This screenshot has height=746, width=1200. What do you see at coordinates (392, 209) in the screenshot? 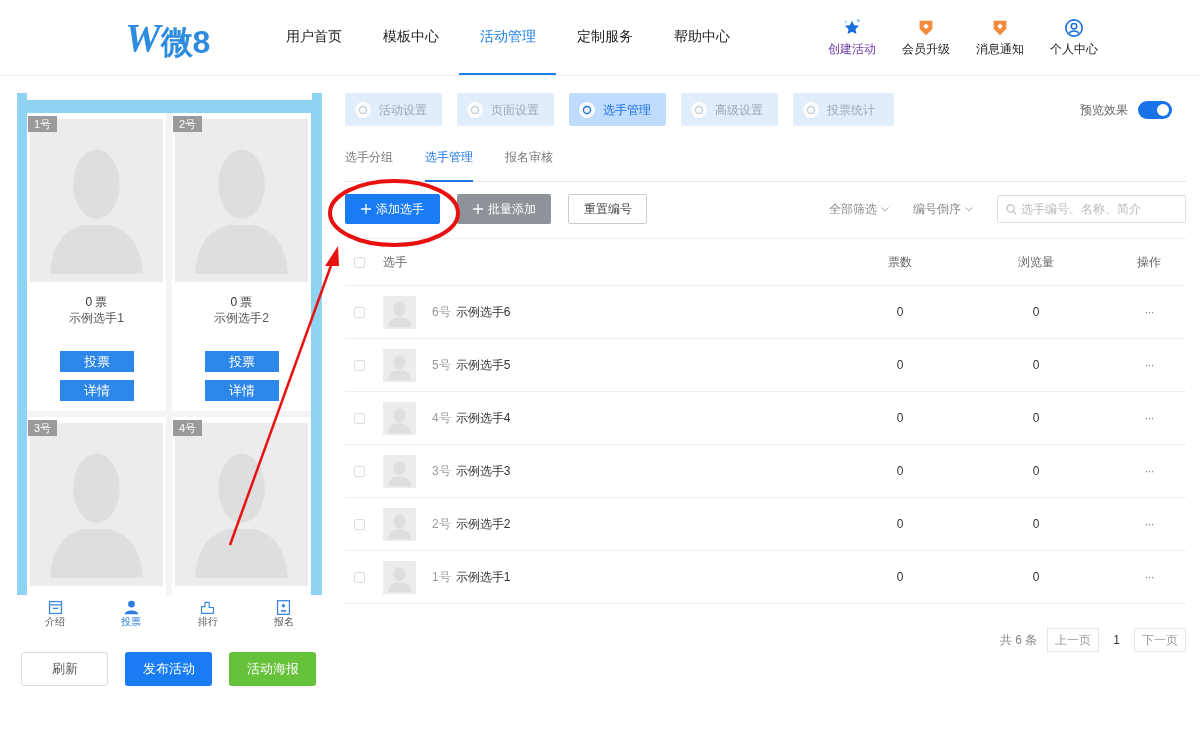
I see `toolbar-button: 添加选手` at bounding box center [392, 209].